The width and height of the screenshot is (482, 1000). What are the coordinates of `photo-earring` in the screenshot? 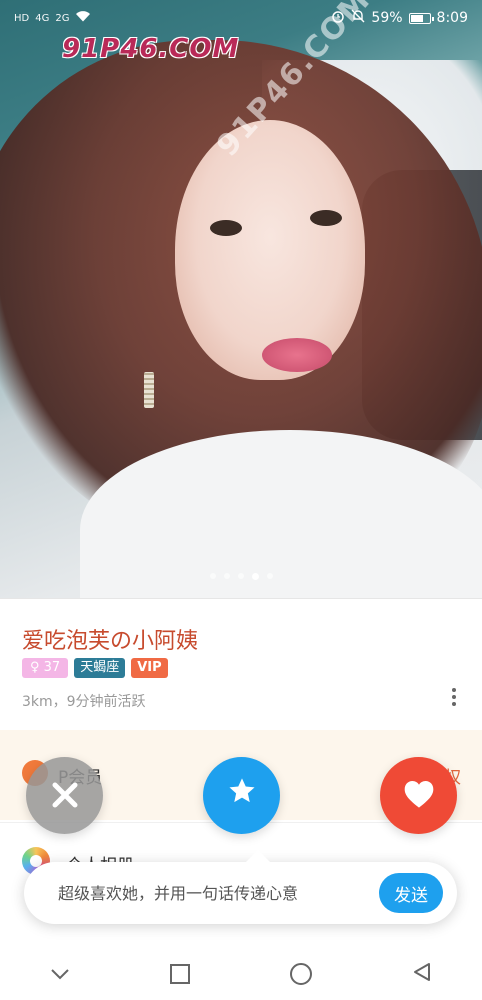 It's located at (149, 390).